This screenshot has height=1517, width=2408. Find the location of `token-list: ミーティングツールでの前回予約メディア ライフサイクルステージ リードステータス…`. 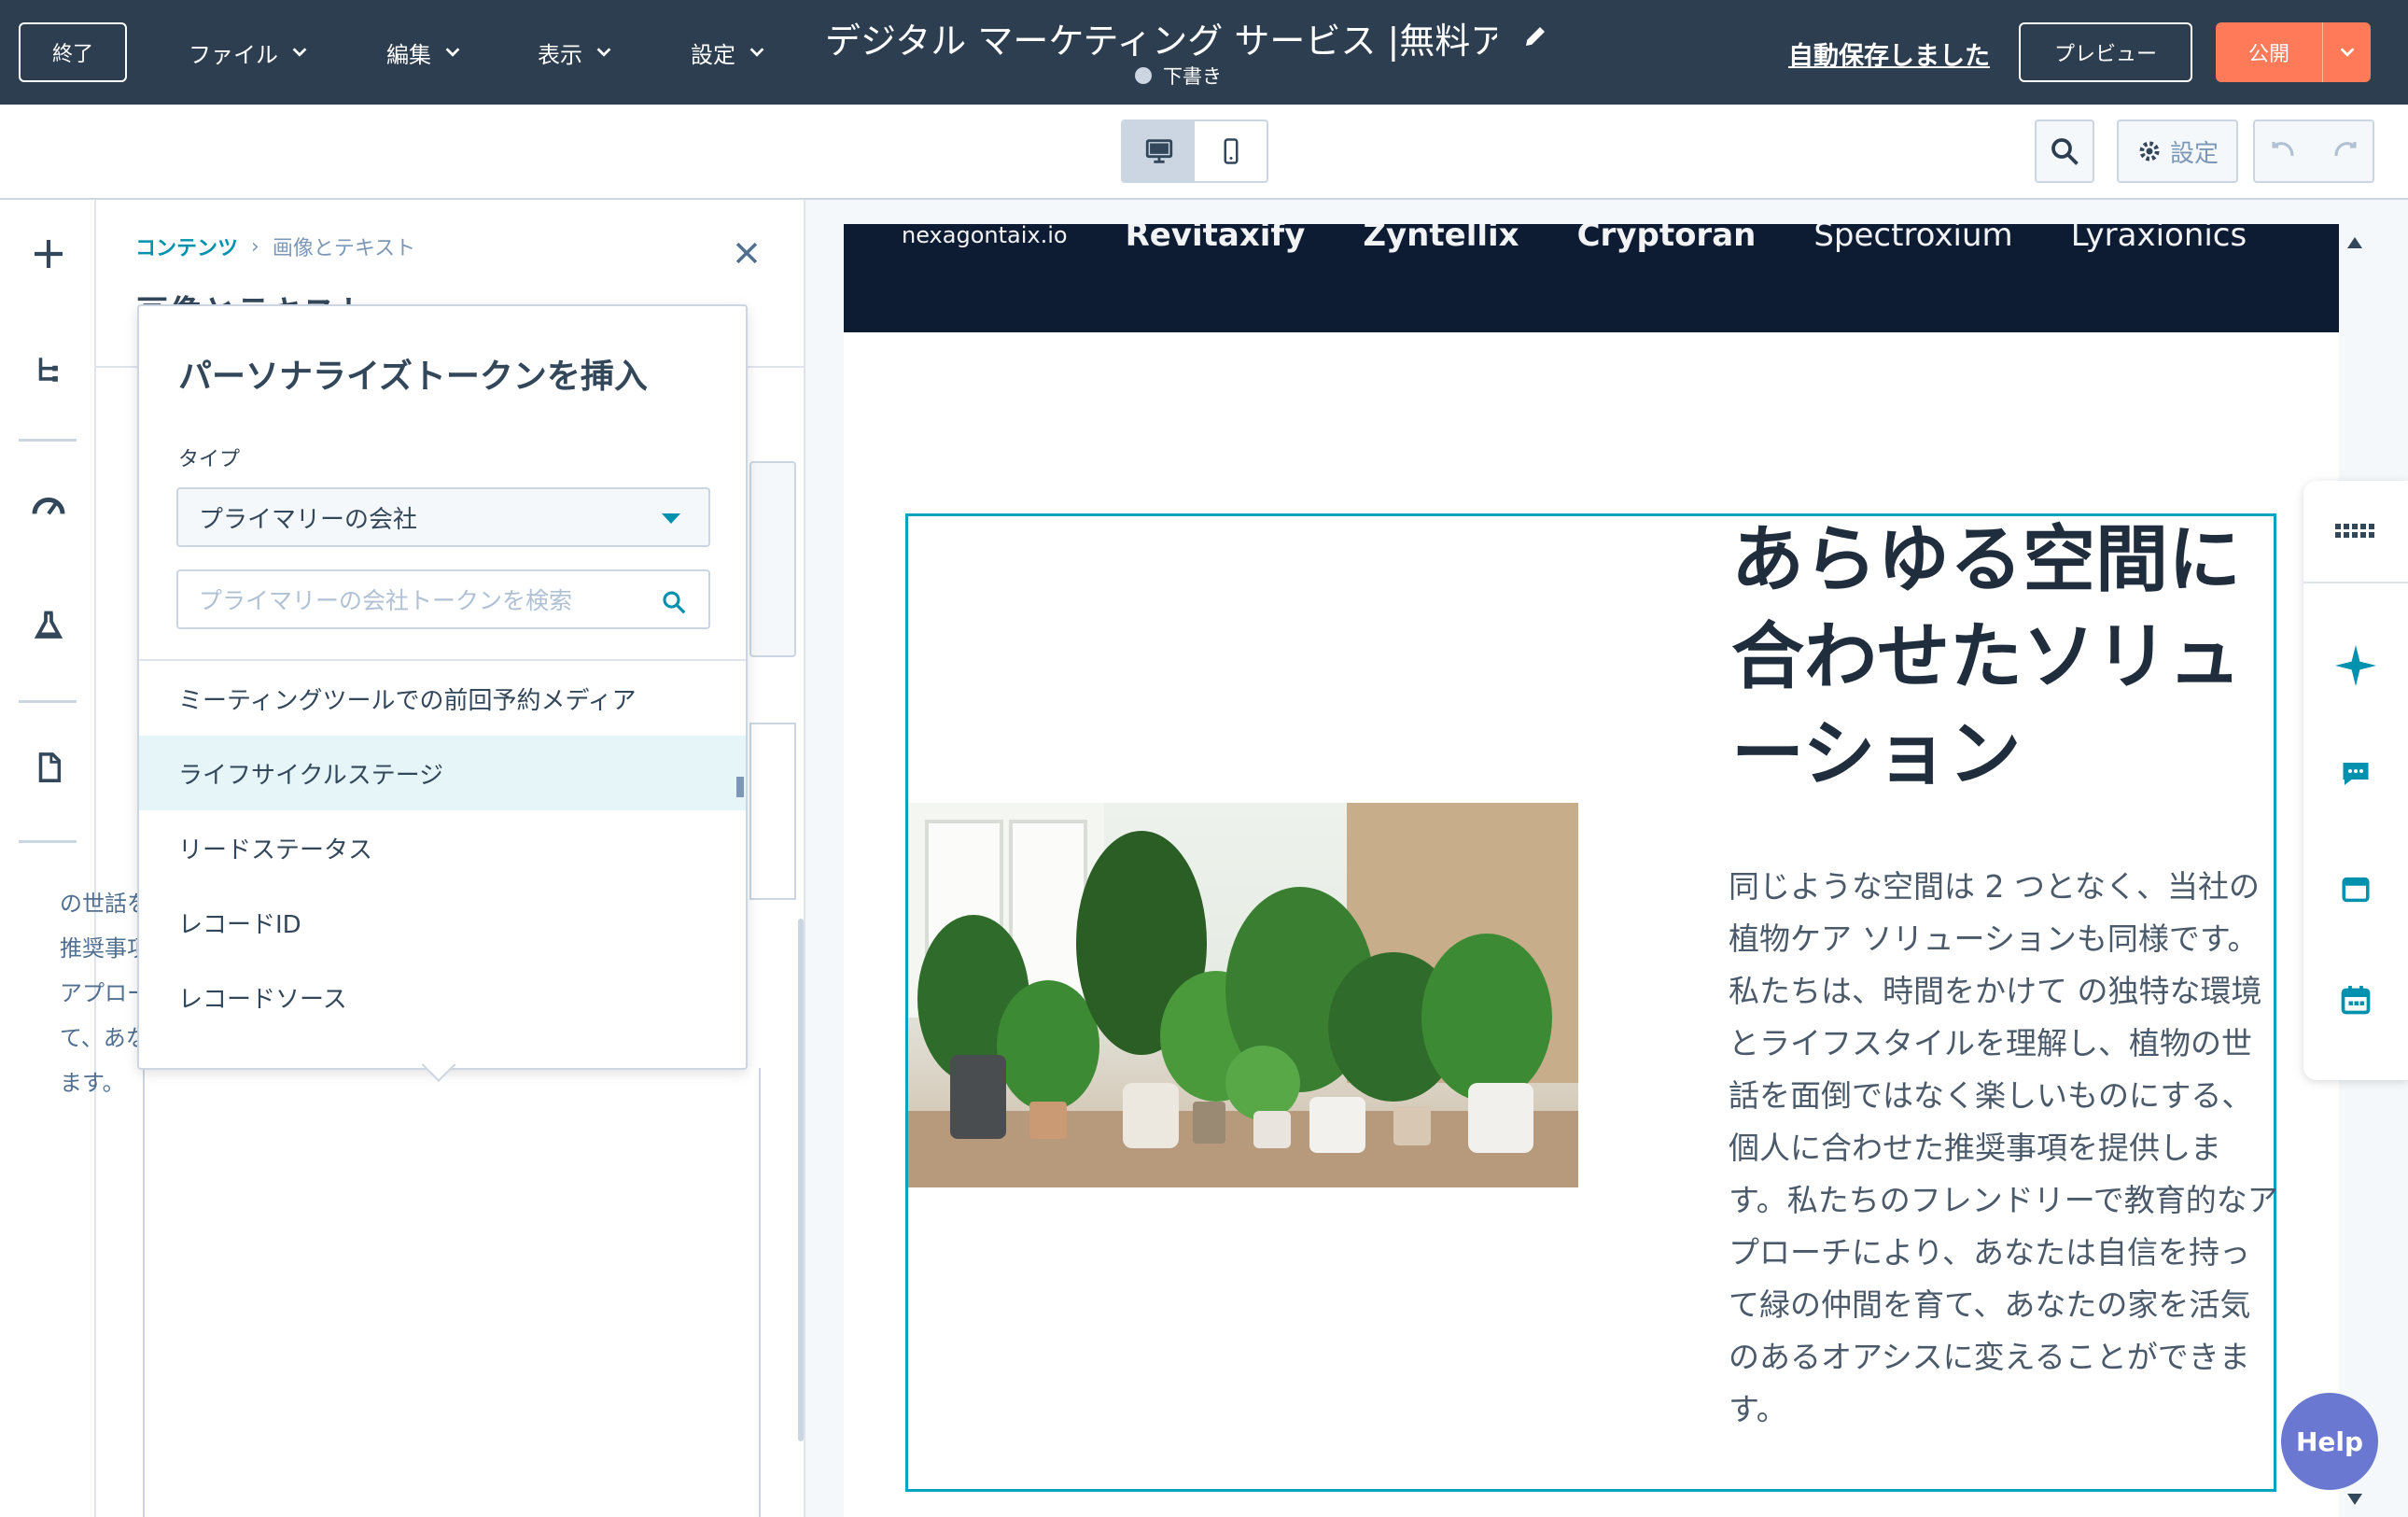

token-list: ミーティングツールでの前回予約メディア ライフサイクルステージ リードステータス… is located at coordinates (442, 864).